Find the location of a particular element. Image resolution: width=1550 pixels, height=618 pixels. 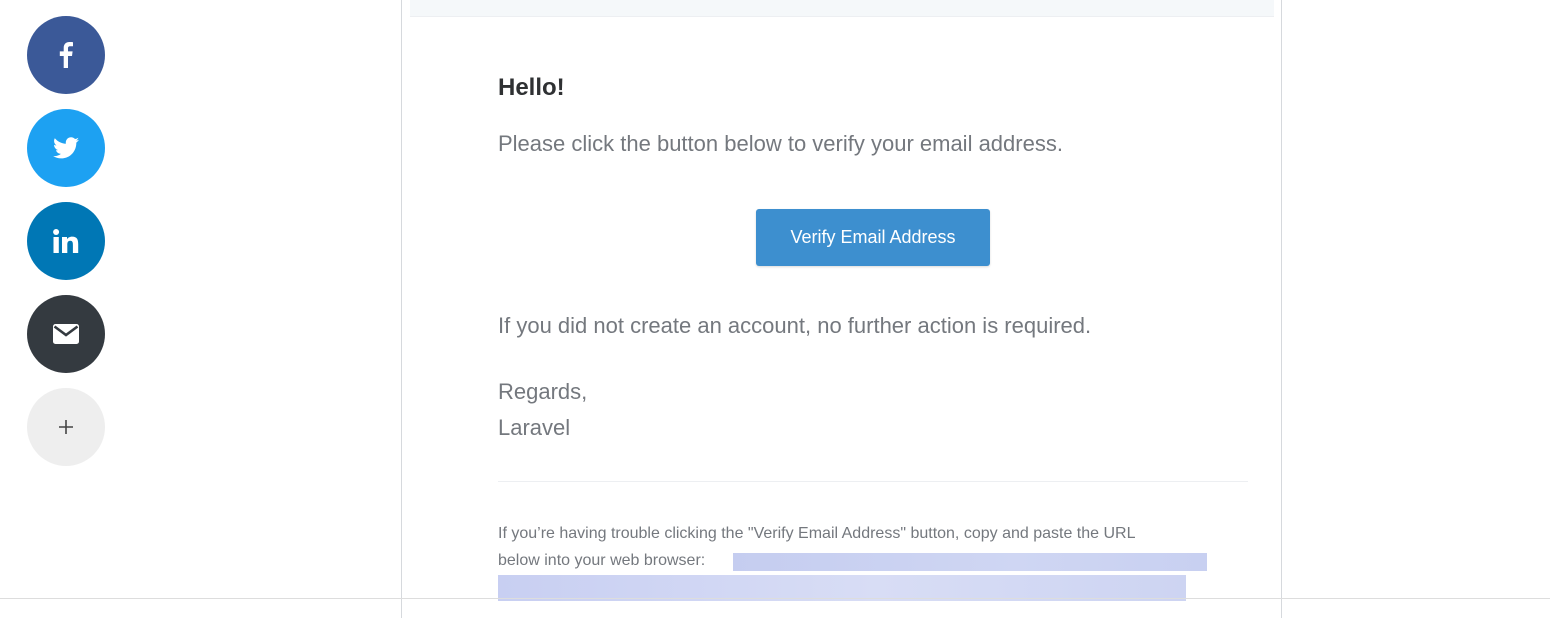

twitter-share-button is located at coordinates (66, 148).